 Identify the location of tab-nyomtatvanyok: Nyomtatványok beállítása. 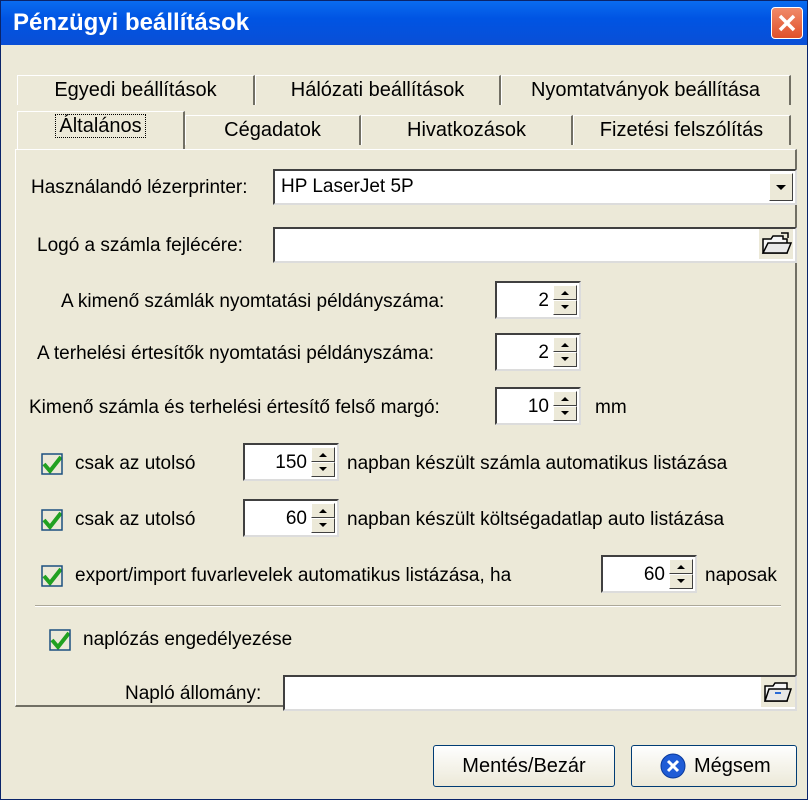
(646, 90).